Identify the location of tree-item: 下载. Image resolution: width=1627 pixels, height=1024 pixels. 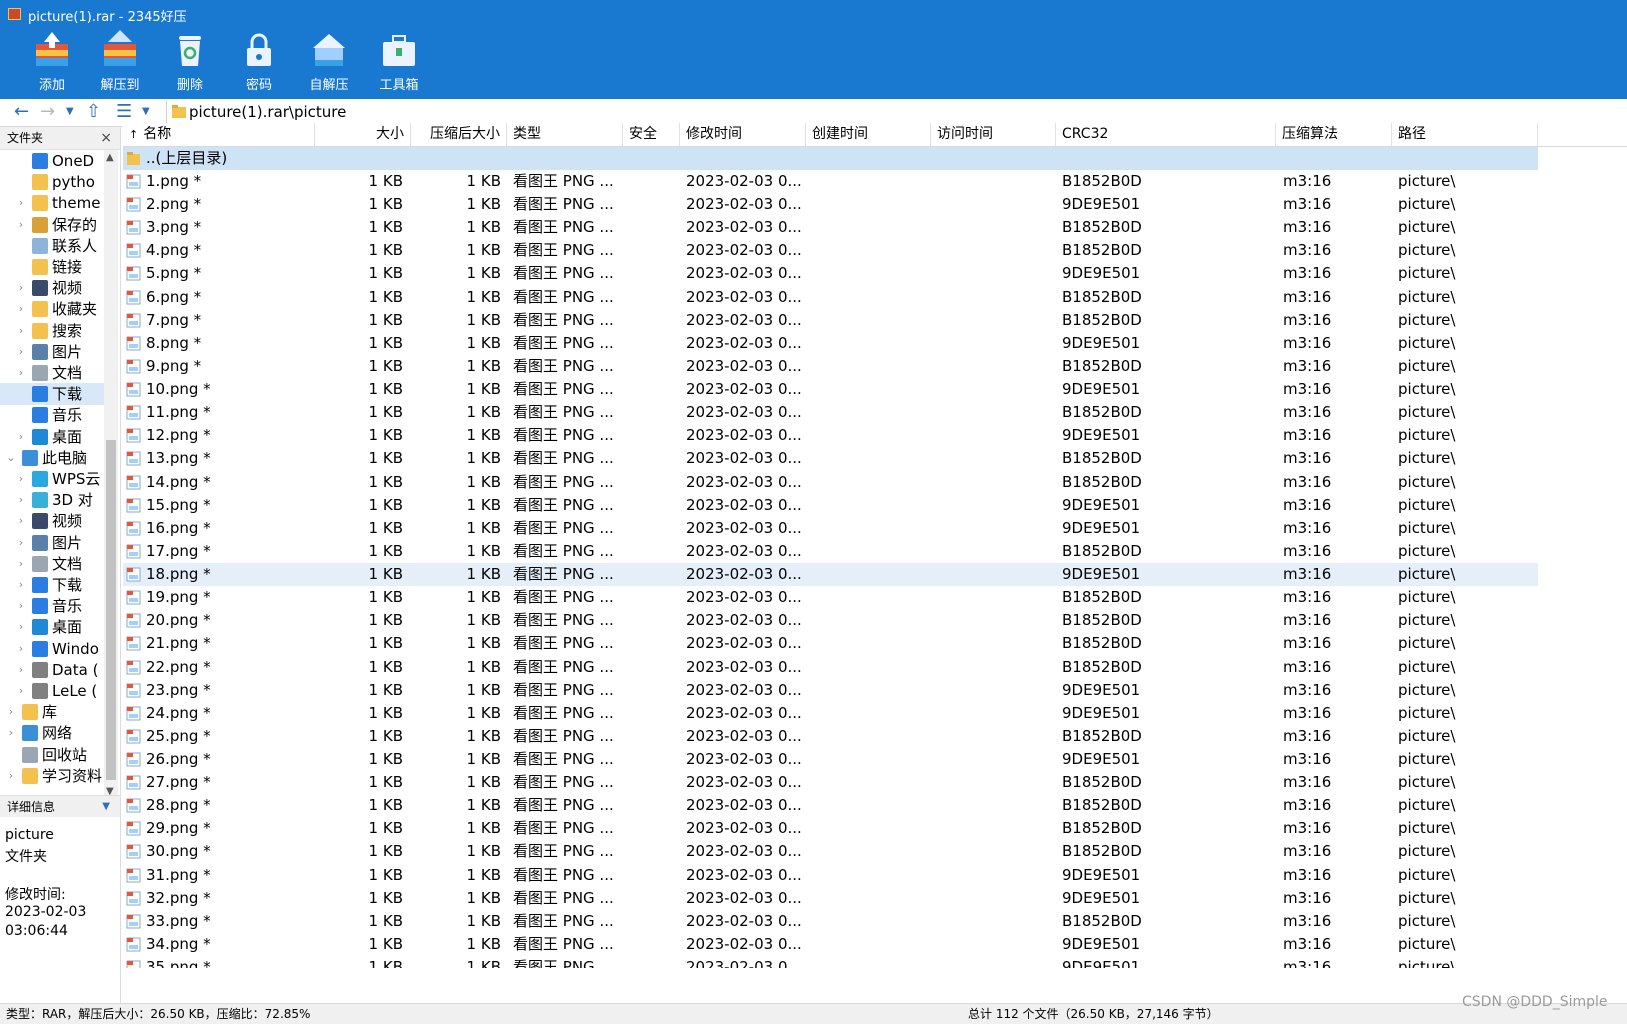
(52, 394).